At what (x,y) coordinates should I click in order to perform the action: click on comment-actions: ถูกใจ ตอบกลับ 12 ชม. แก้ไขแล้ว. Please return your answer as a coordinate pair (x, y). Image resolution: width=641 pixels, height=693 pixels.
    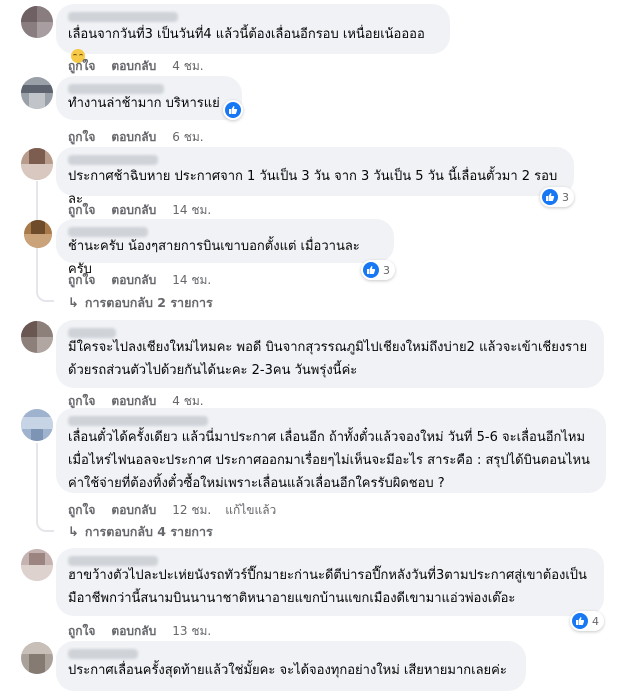
    Looking at the image, I should click on (179, 510).